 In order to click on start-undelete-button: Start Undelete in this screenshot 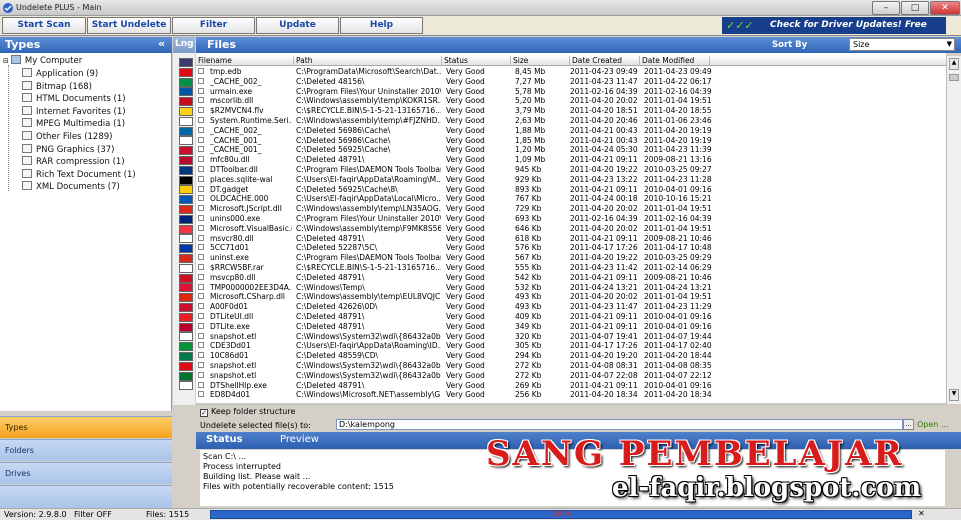, I will do `click(129, 25)`.